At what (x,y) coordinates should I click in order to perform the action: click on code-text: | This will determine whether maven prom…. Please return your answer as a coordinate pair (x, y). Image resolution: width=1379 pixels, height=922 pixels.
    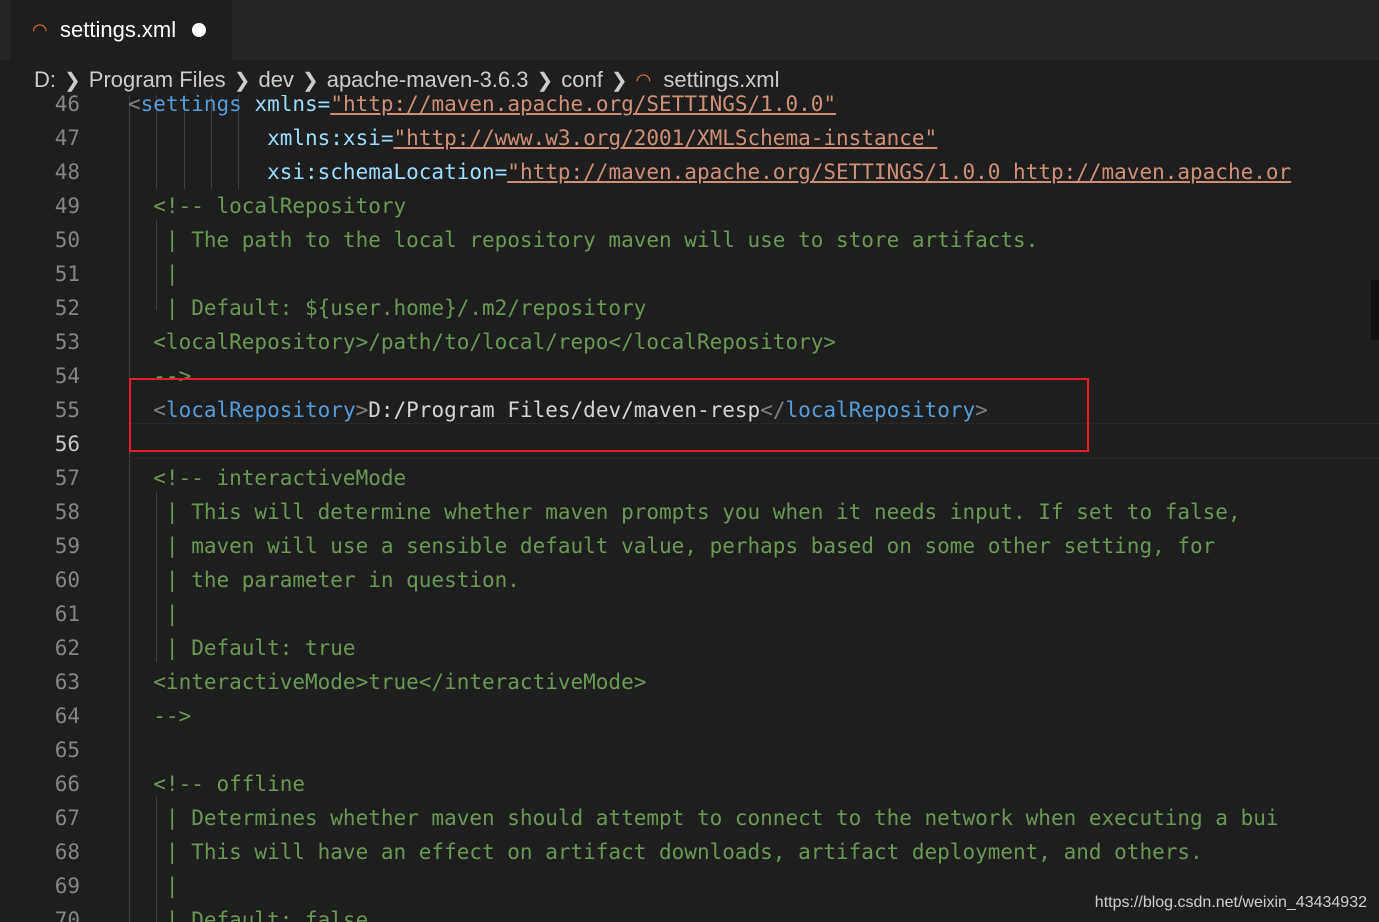
    Looking at the image, I should click on (684, 512).